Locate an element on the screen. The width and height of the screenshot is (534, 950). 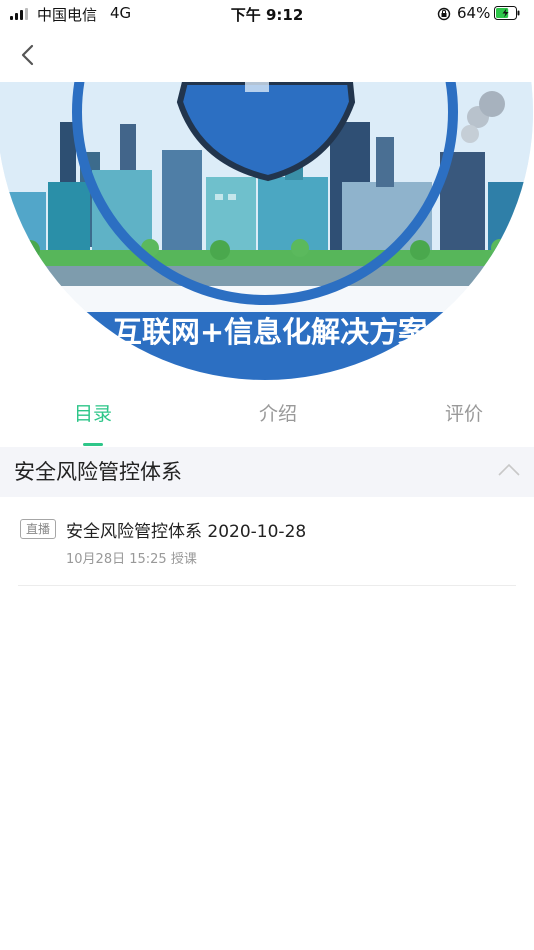
clock: 下午 9:12 is located at coordinates (267, 15).